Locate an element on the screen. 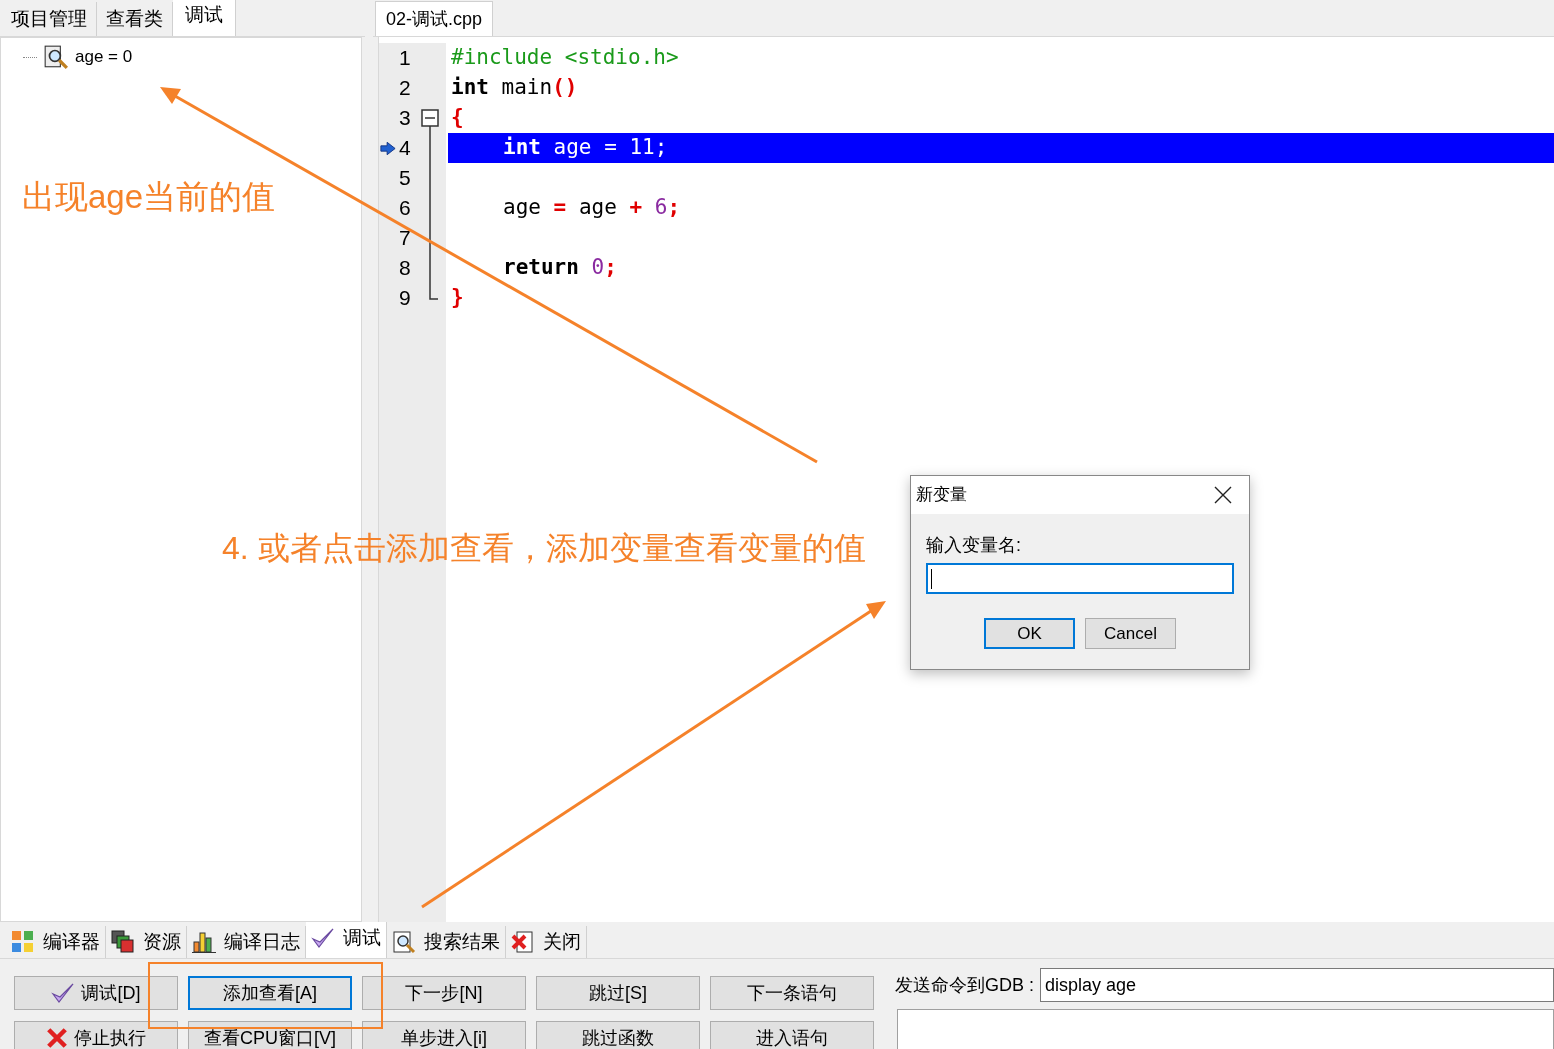  panel-tab: 编译器 is located at coordinates (56, 942).